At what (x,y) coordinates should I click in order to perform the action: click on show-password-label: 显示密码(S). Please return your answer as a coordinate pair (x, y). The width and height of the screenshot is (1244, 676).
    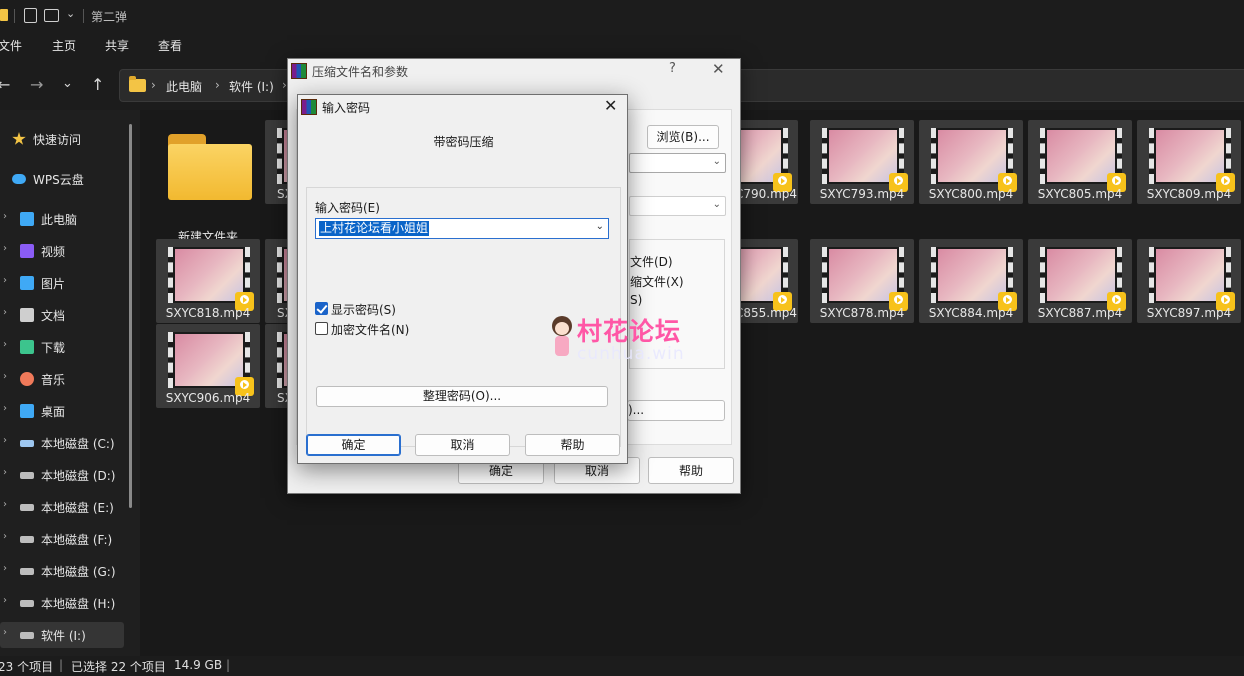
    Looking at the image, I should click on (363, 309).